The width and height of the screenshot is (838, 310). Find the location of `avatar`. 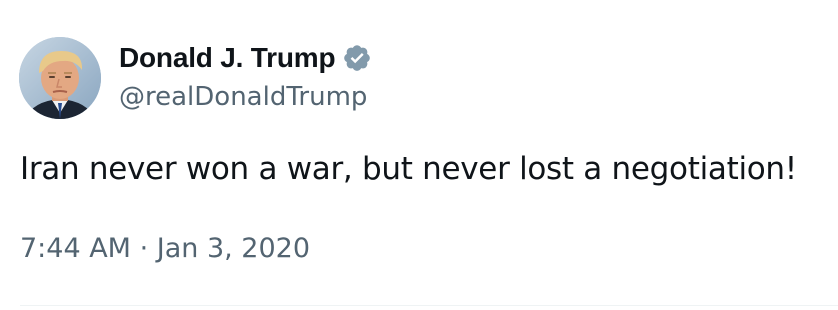

avatar is located at coordinates (60, 78).